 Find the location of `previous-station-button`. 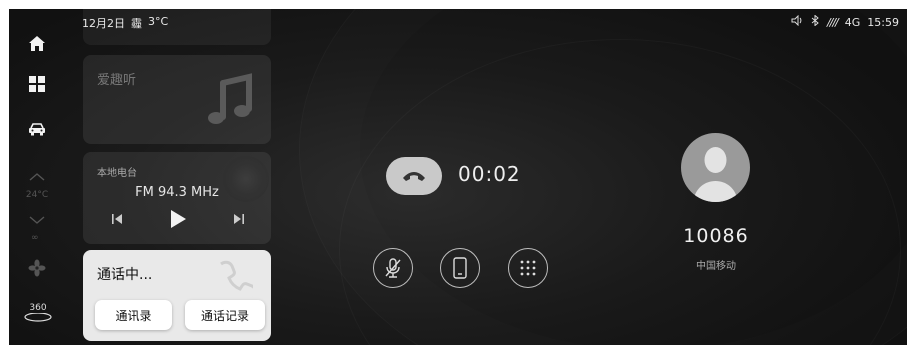

previous-station-button is located at coordinates (117, 219).